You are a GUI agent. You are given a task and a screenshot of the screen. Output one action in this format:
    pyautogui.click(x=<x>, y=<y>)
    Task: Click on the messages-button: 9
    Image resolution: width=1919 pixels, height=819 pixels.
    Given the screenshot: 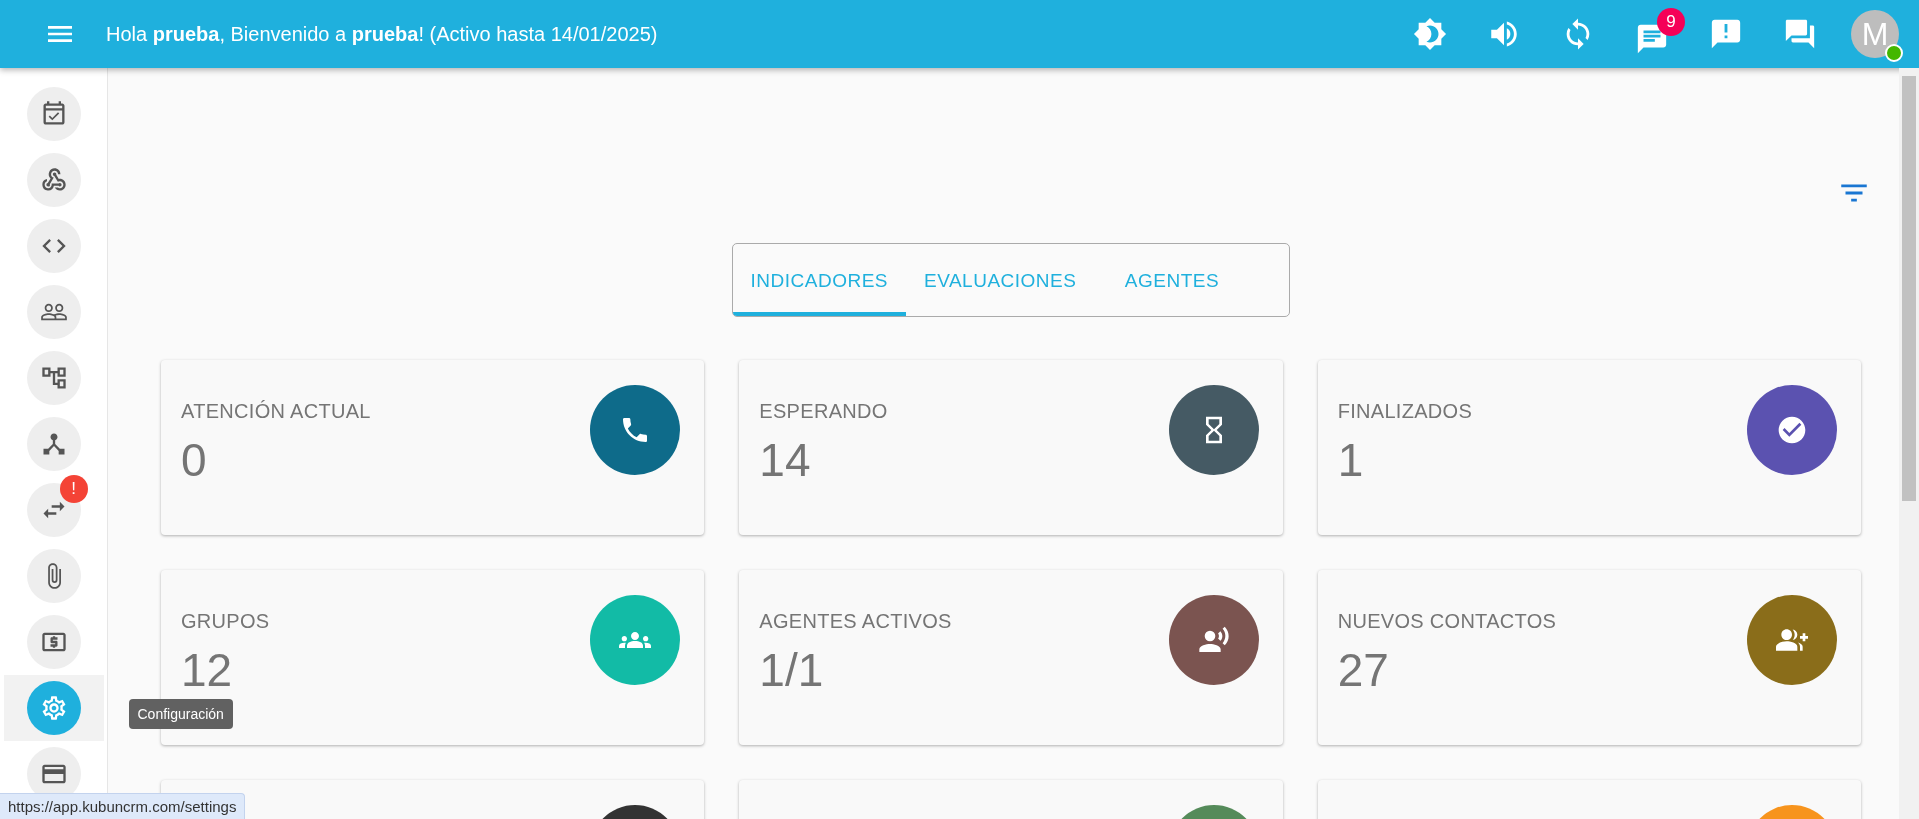 What is the action you would take?
    pyautogui.click(x=1657, y=34)
    